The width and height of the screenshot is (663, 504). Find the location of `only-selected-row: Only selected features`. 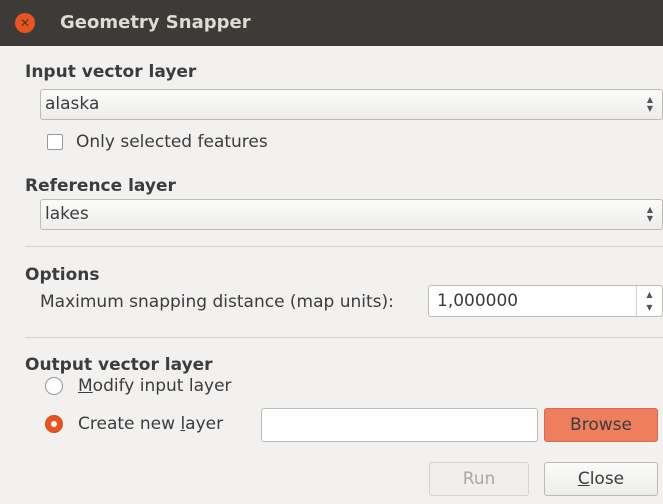

only-selected-row: Only selected features is located at coordinates (157, 142).